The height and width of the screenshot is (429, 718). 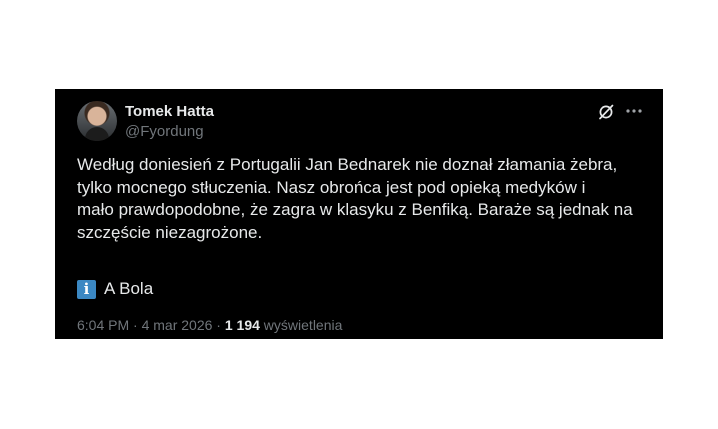 I want to click on more-options-icon, so click(x=634, y=111).